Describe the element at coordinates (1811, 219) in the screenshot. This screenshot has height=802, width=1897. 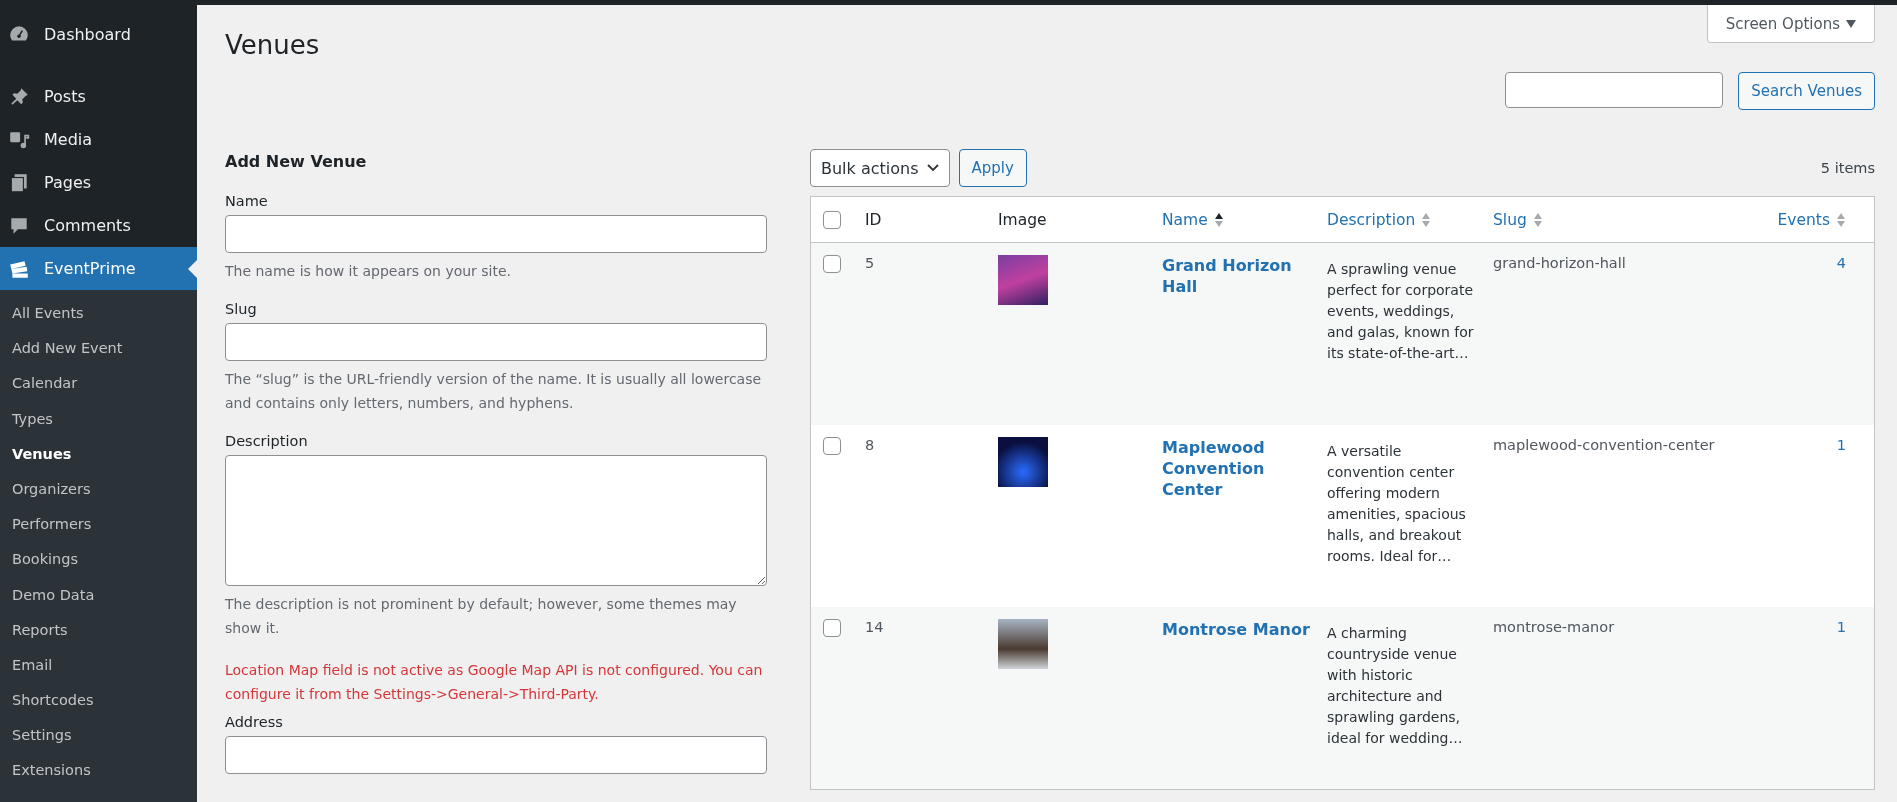
I see `sortable-column-header: Events` at that location.